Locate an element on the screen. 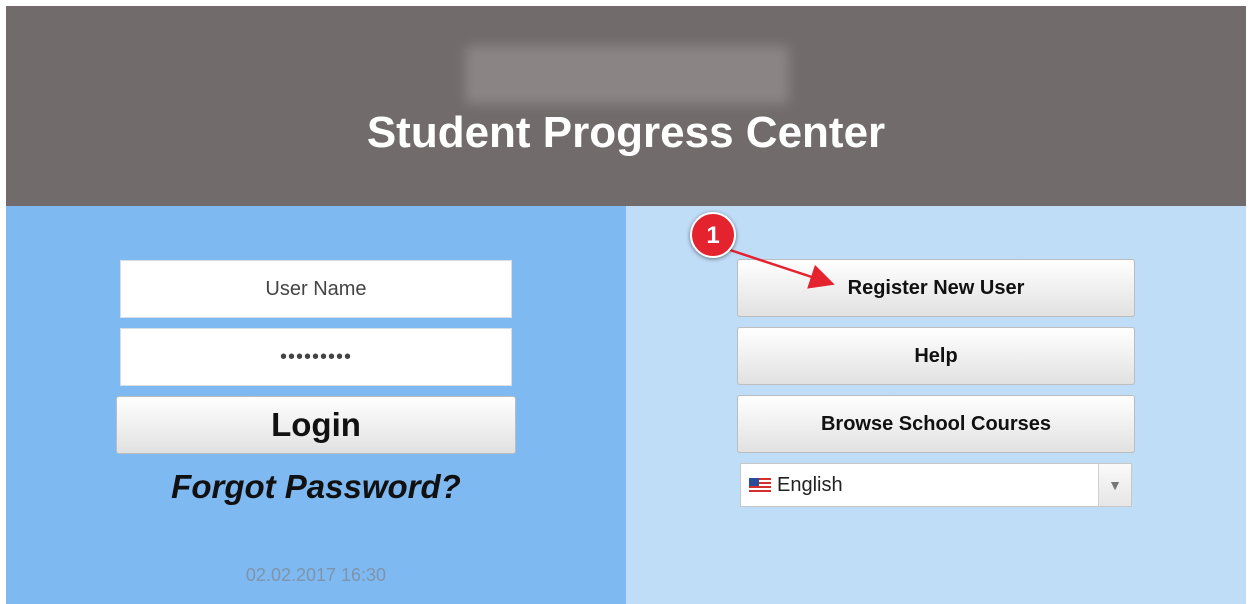 The width and height of the screenshot is (1251, 604). forgot-password-link: Forgot Password? is located at coordinates (316, 487).